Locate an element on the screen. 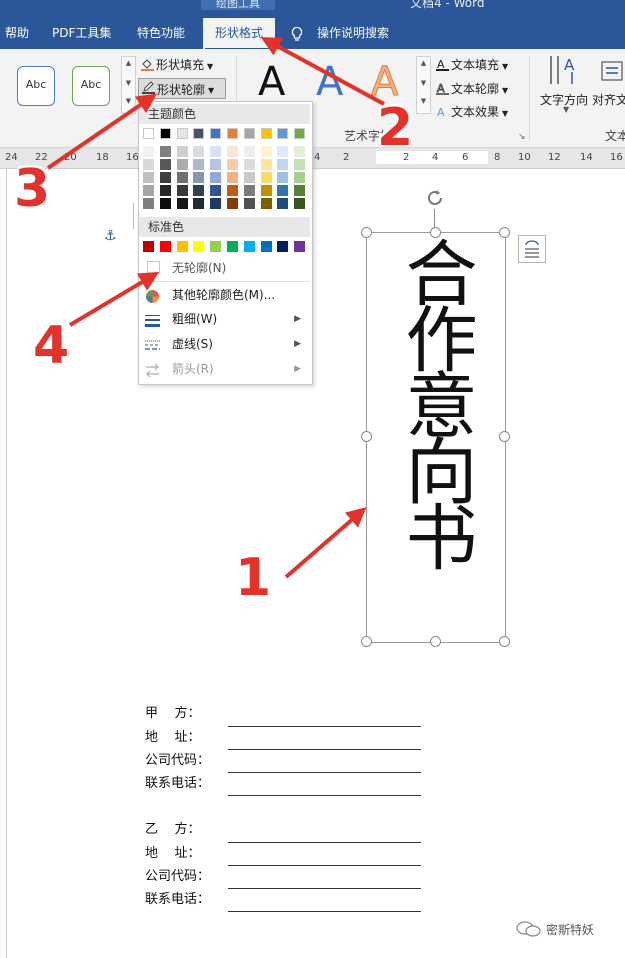 The image size is (625, 958). annotation-number-2: 2 is located at coordinates (395, 128).